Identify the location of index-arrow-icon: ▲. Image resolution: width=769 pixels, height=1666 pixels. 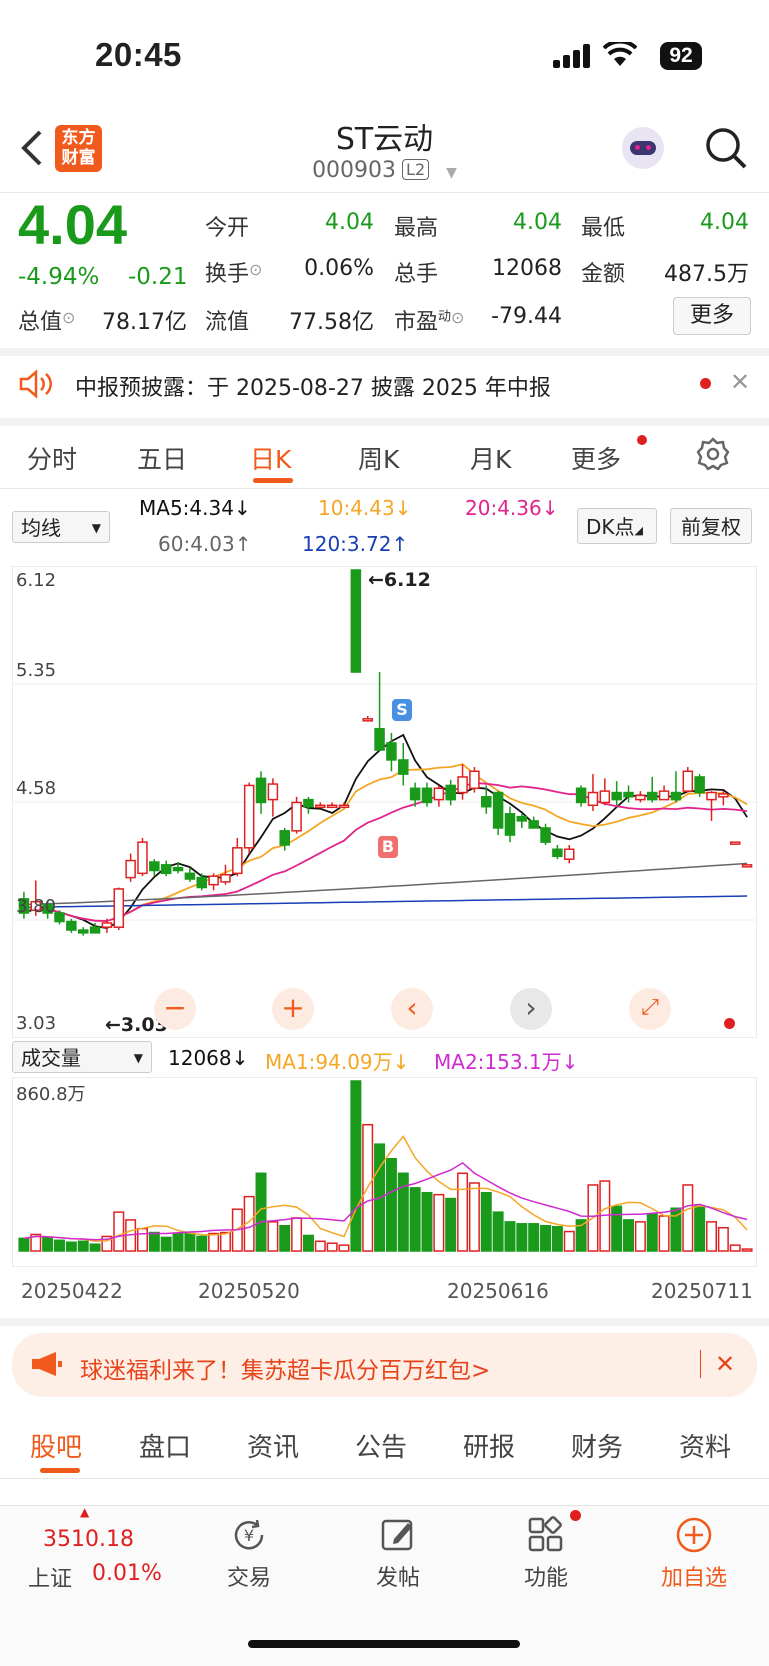
(85, 1512).